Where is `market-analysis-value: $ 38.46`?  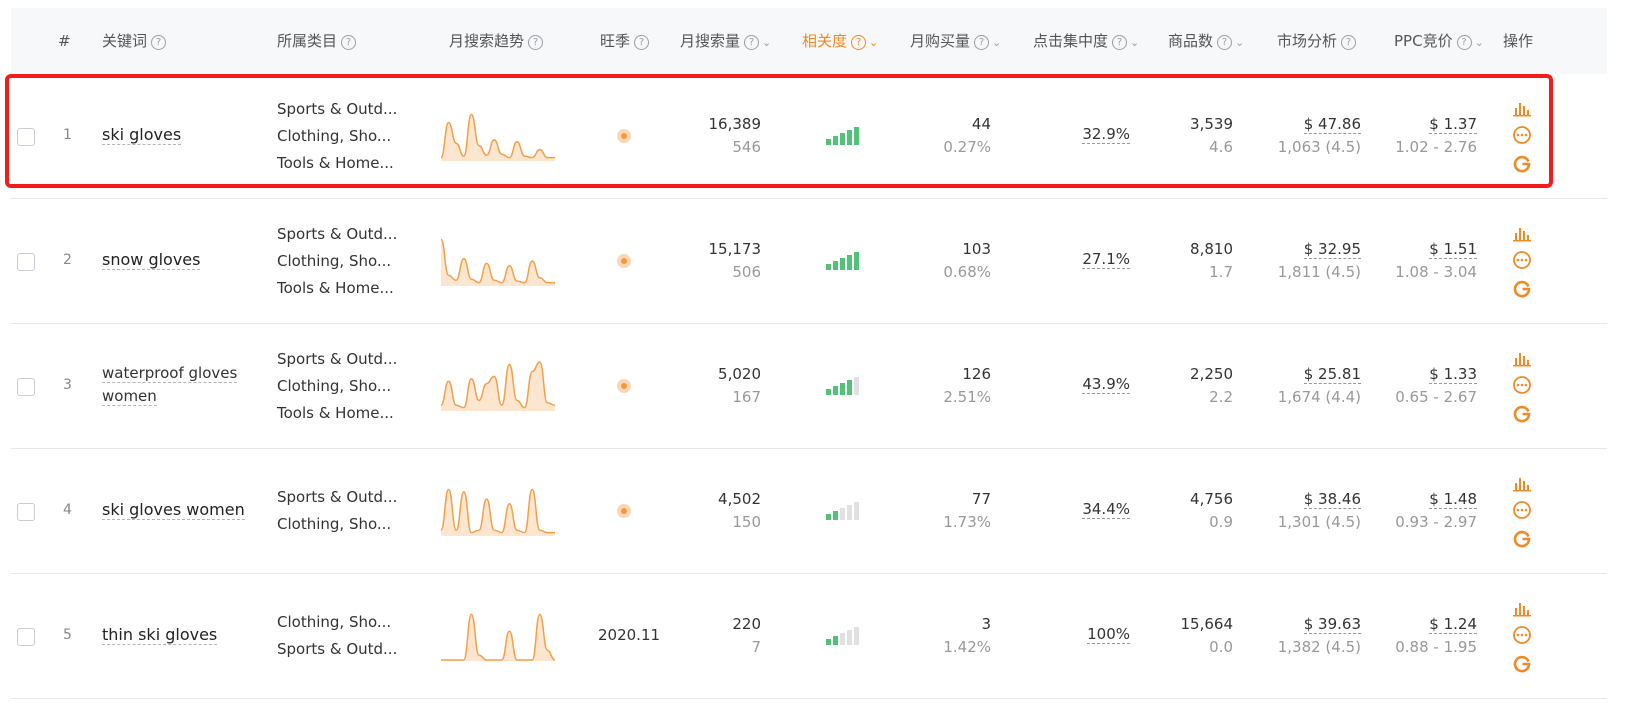 market-analysis-value: $ 38.46 is located at coordinates (1319, 499).